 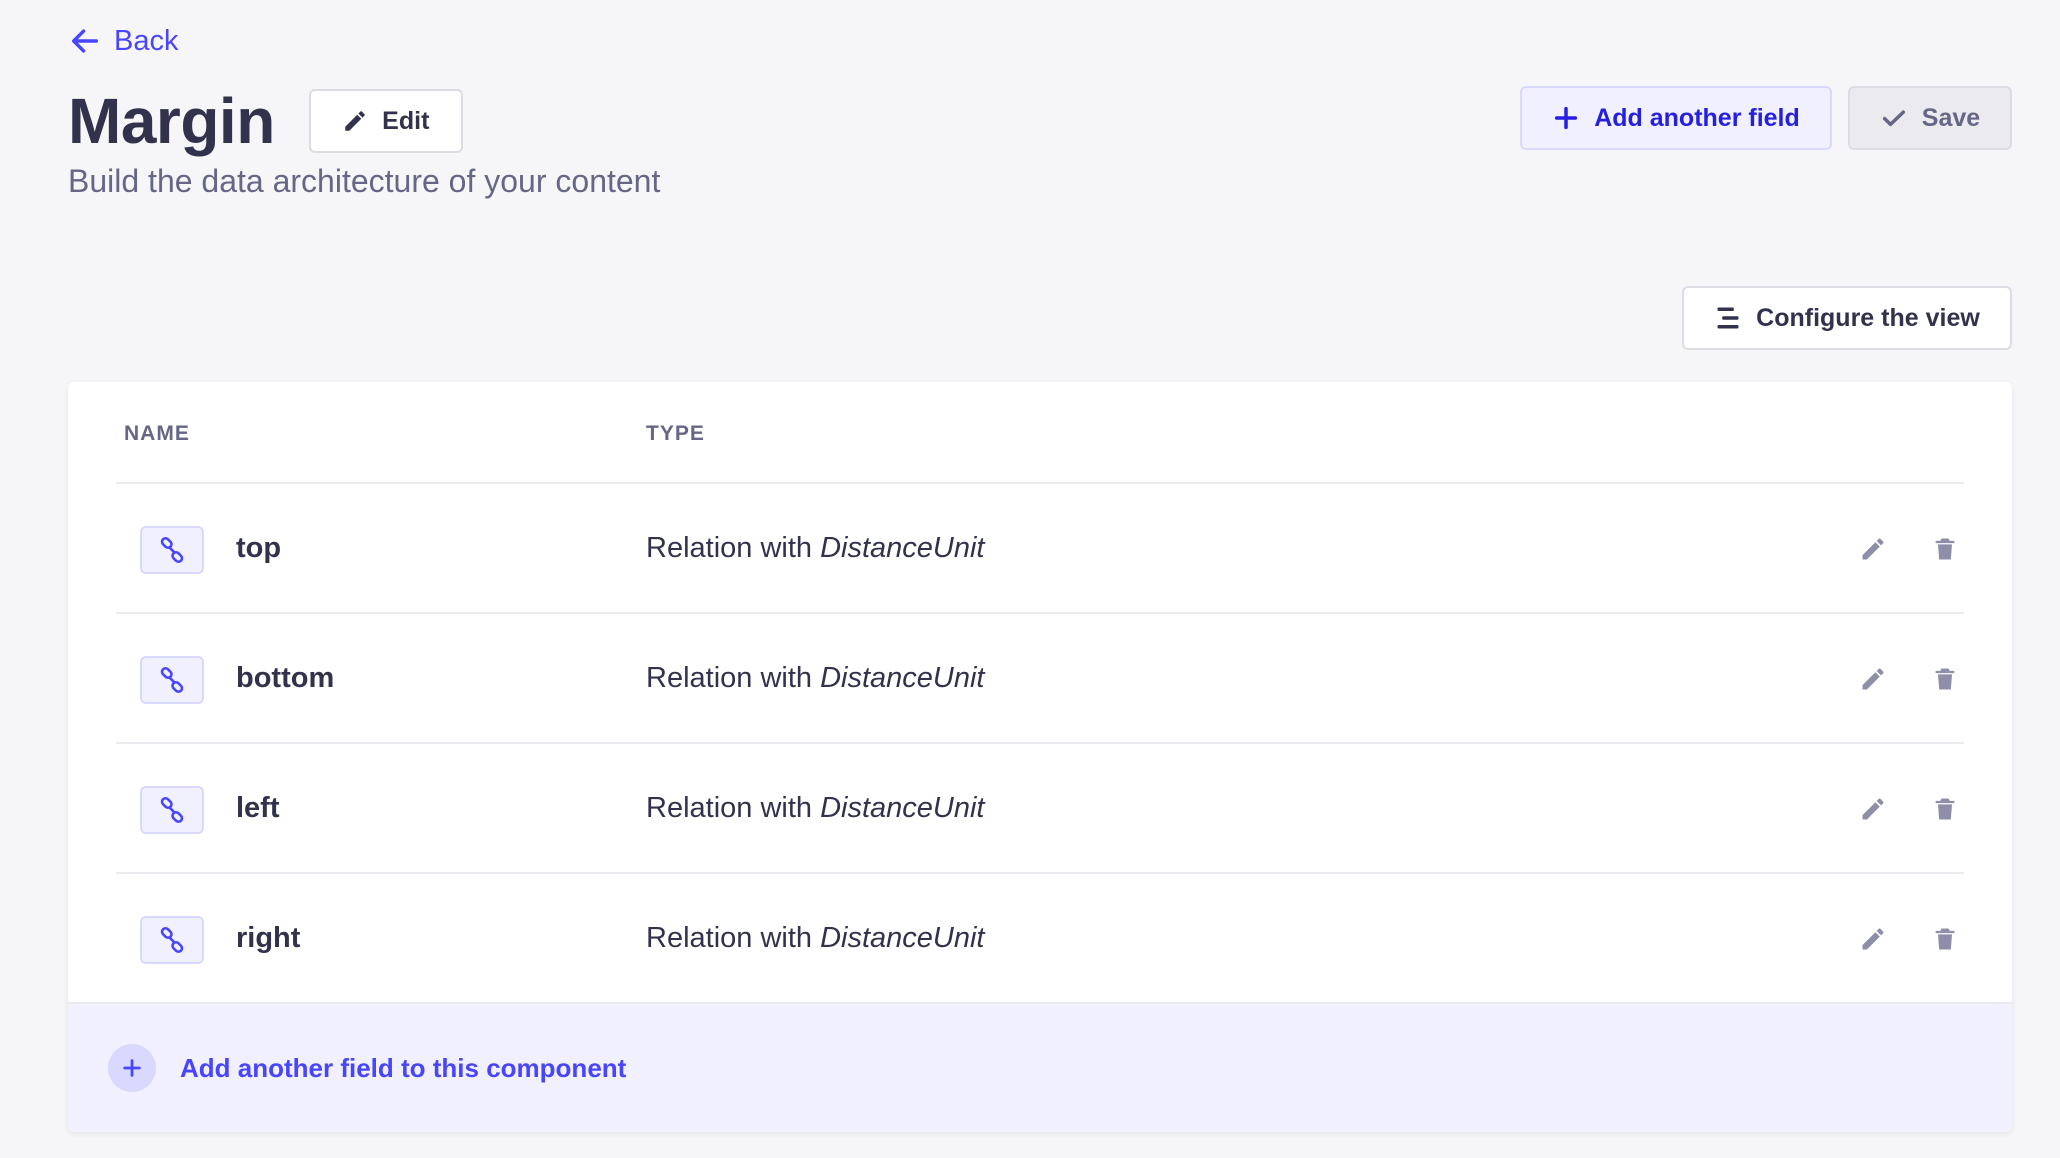 I want to click on field-name: top, so click(x=259, y=548).